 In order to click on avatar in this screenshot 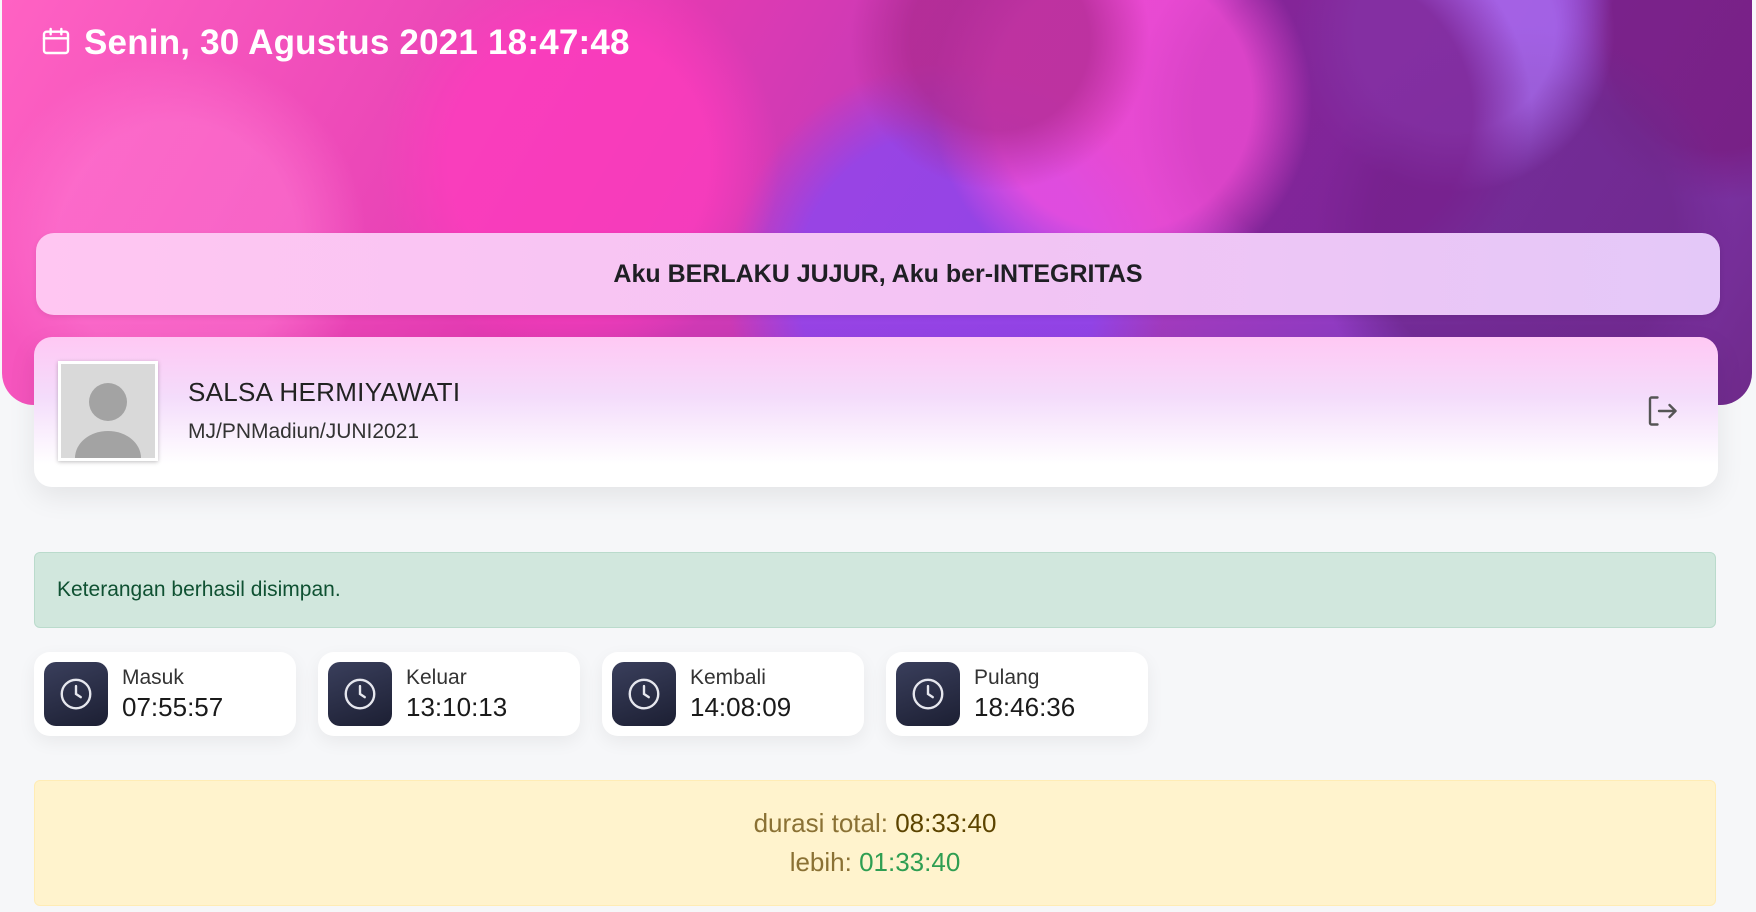, I will do `click(108, 411)`.